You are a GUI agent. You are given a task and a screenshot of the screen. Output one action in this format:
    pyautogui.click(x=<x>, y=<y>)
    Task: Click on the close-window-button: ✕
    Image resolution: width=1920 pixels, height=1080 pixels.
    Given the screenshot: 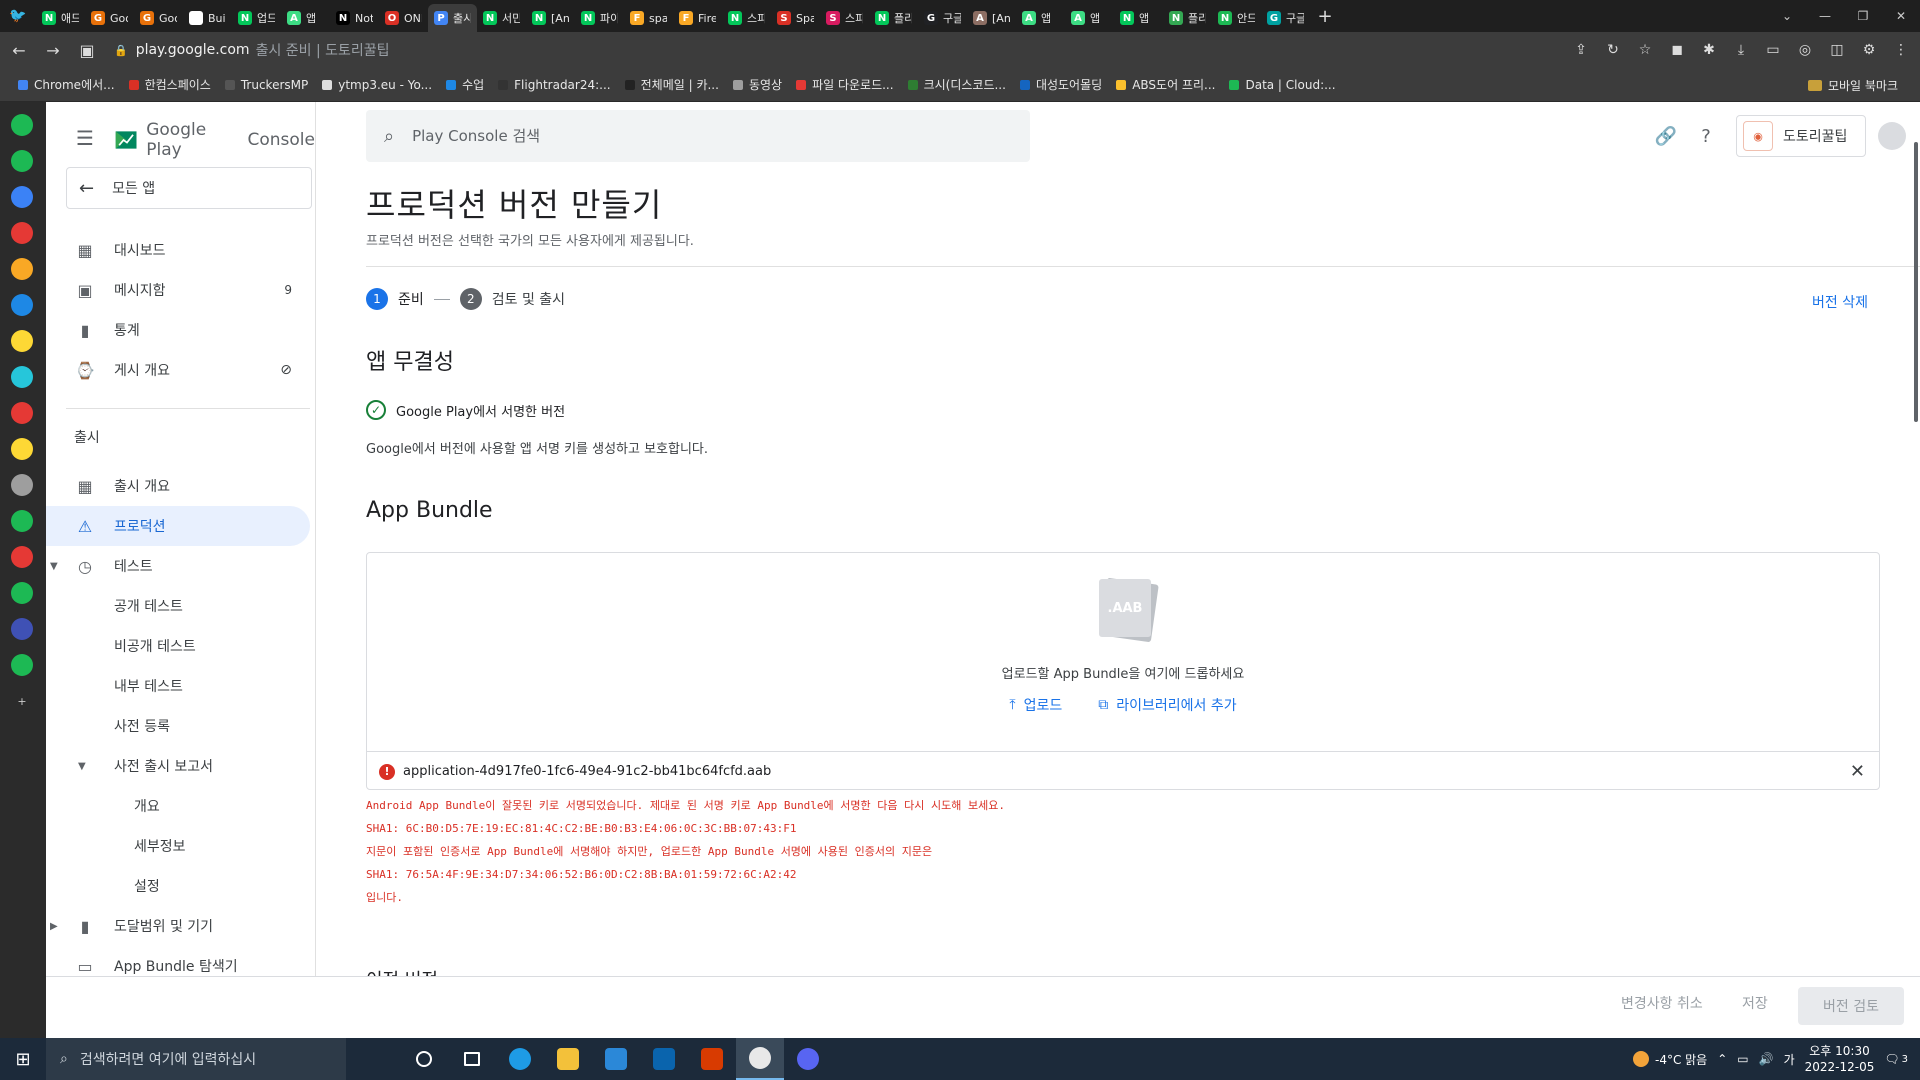 What is the action you would take?
    pyautogui.click(x=1901, y=16)
    